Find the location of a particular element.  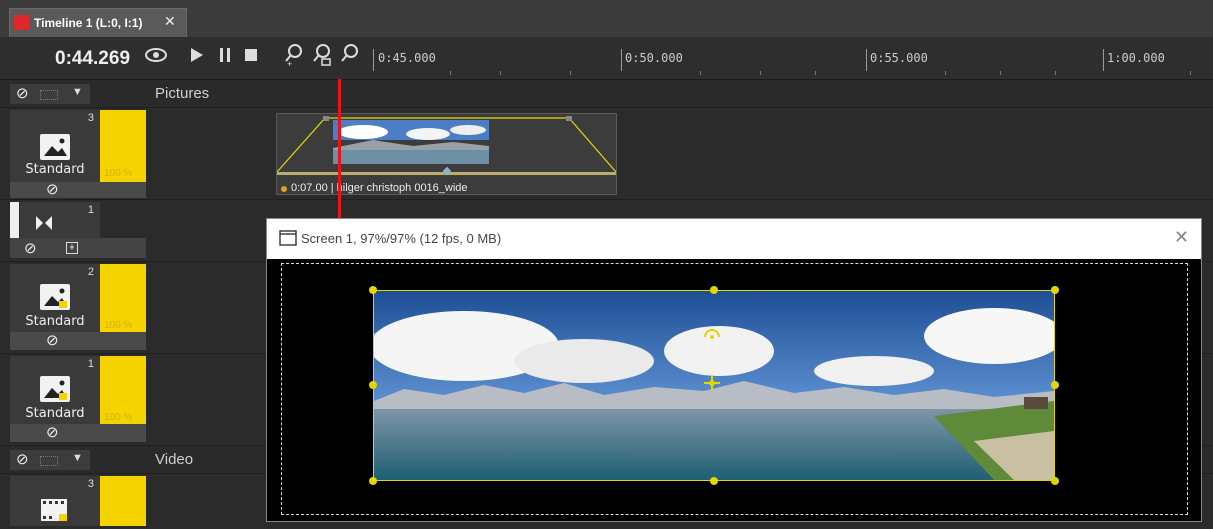

resize-handle-top-right is located at coordinates (1055, 290).